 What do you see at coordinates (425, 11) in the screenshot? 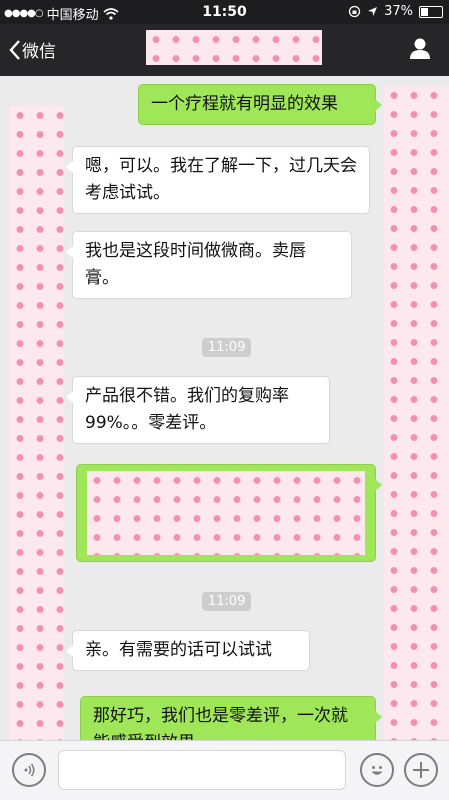
I see `battery-fill` at bounding box center [425, 11].